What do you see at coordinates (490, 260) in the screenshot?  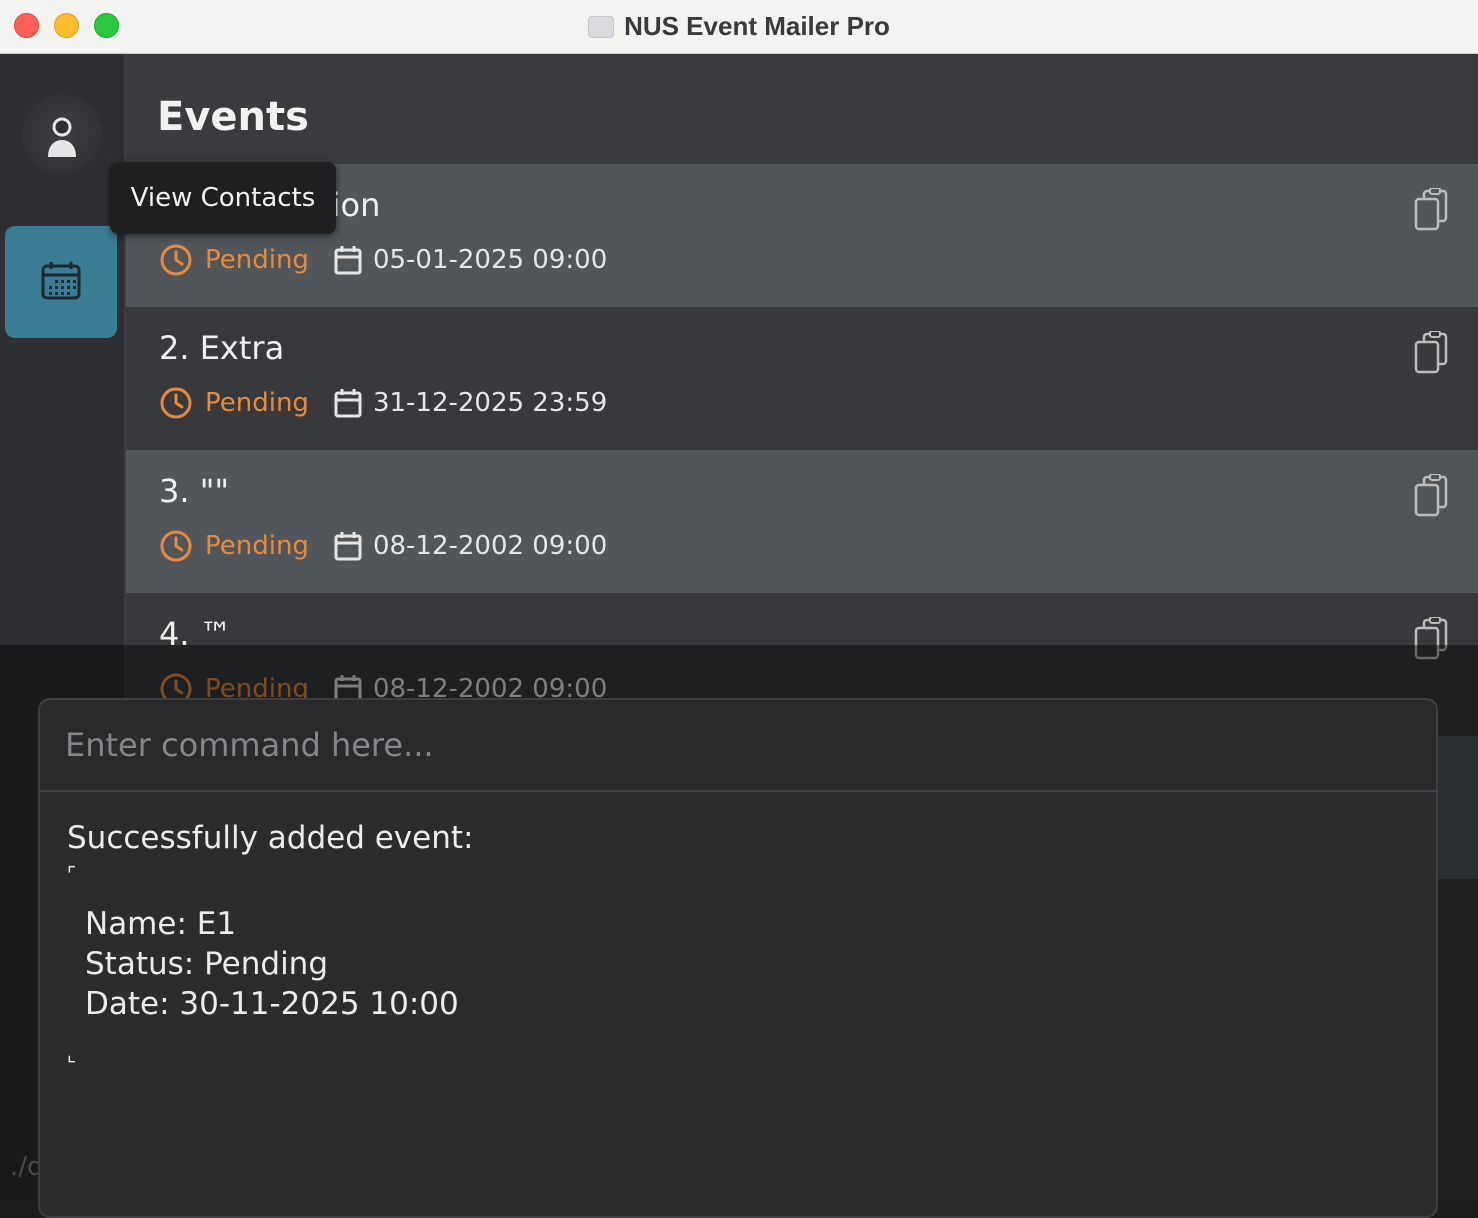 I see `event-date: 05-01-2025 09:00` at bounding box center [490, 260].